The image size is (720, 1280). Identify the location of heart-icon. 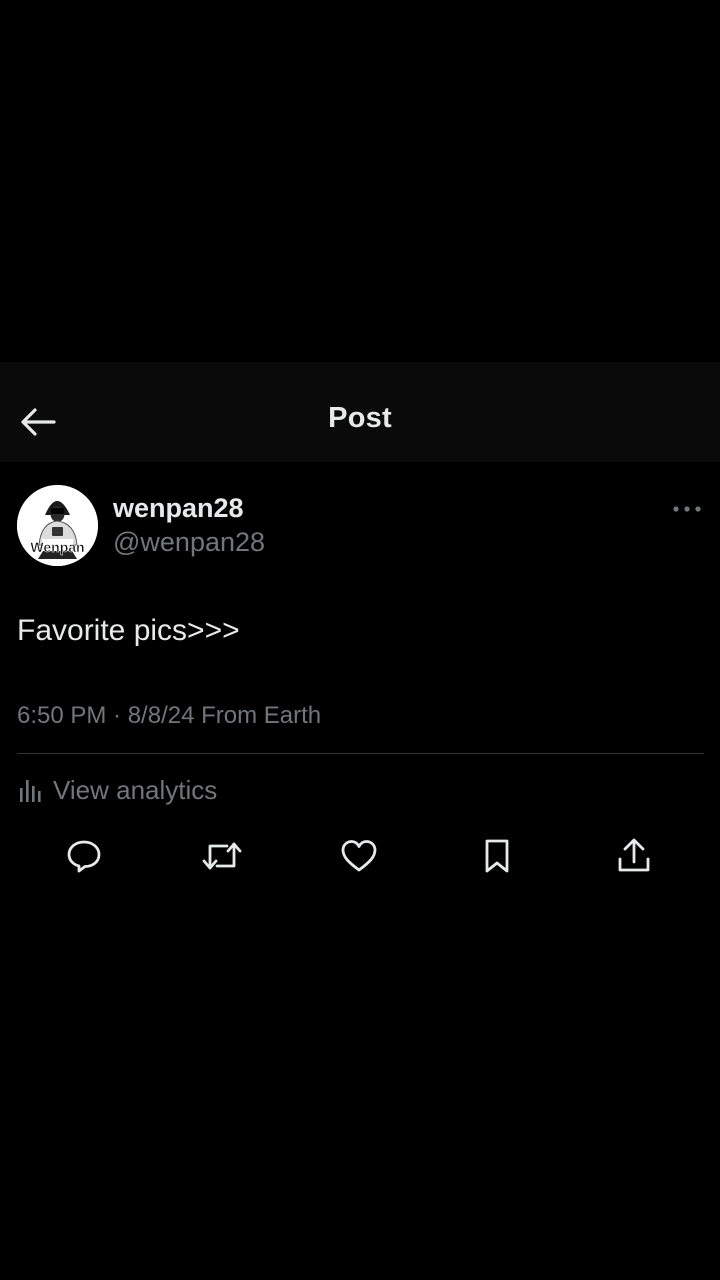
(359, 856).